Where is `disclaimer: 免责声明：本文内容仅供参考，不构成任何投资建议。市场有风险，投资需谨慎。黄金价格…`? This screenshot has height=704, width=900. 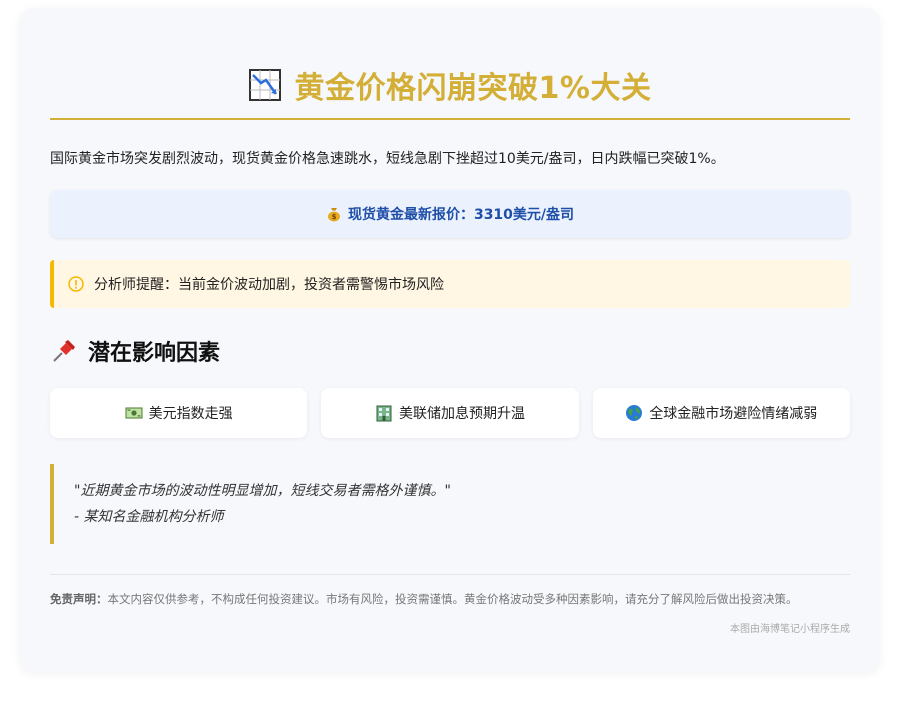
disclaimer: 免责声明：本文内容仅供参考，不构成任何投资建议。市场有风险，投资需谨慎。黄金价格… is located at coordinates (450, 599).